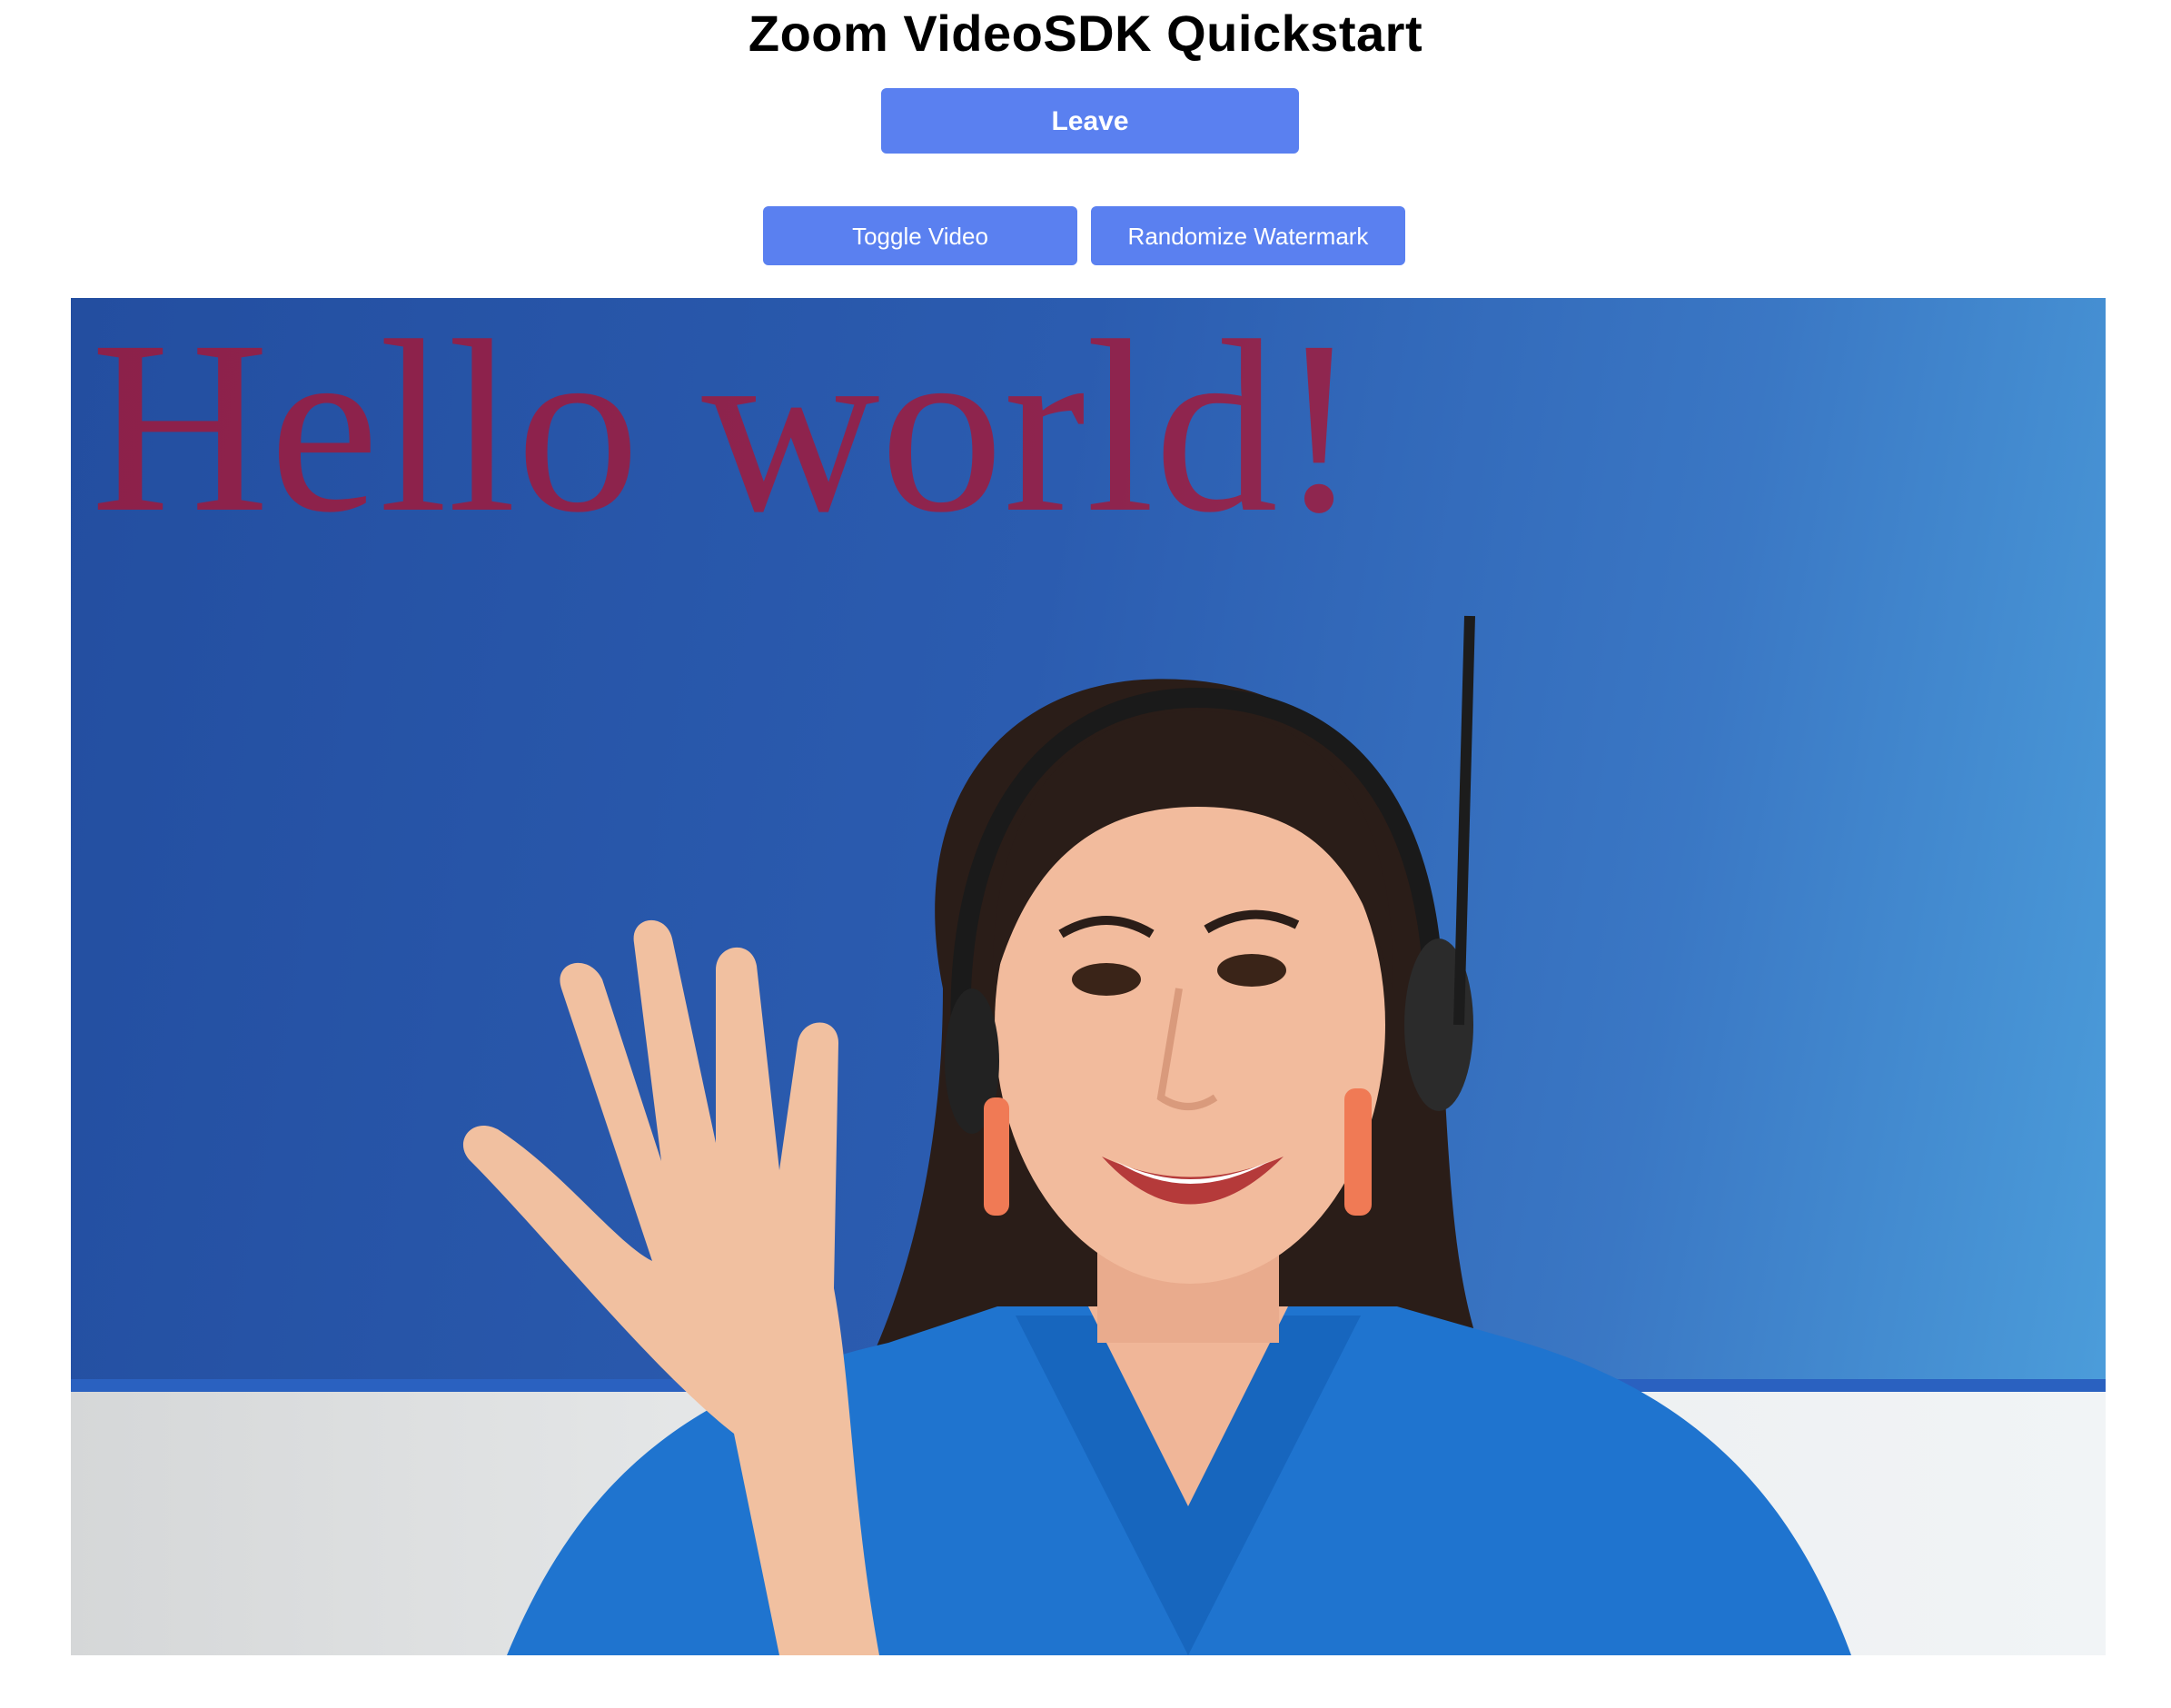 Image resolution: width=2171 pixels, height=1708 pixels. I want to click on page-title: Zoom VideoSDK Quickstart, so click(1085, 33).